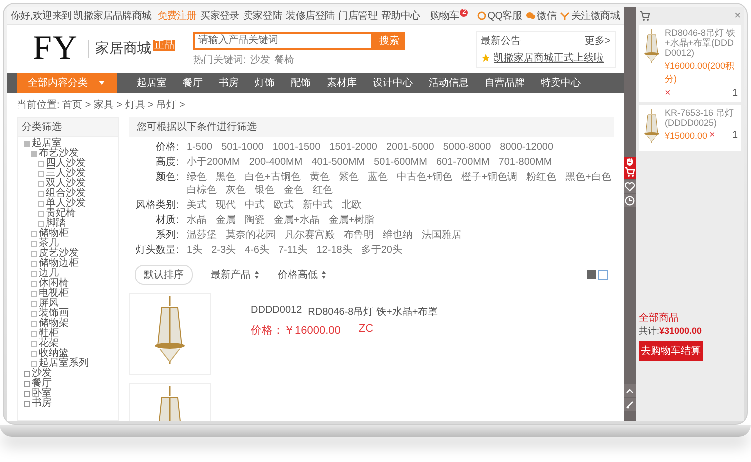  What do you see at coordinates (74, 154) in the screenshot?
I see `category-item: 布艺沙发` at bounding box center [74, 154].